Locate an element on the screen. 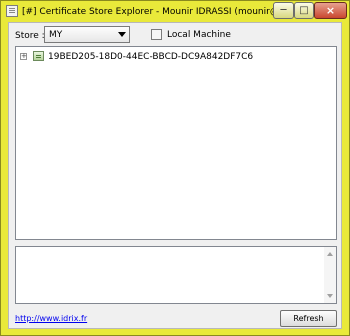  minimize-button: ─ is located at coordinates (283, 10).